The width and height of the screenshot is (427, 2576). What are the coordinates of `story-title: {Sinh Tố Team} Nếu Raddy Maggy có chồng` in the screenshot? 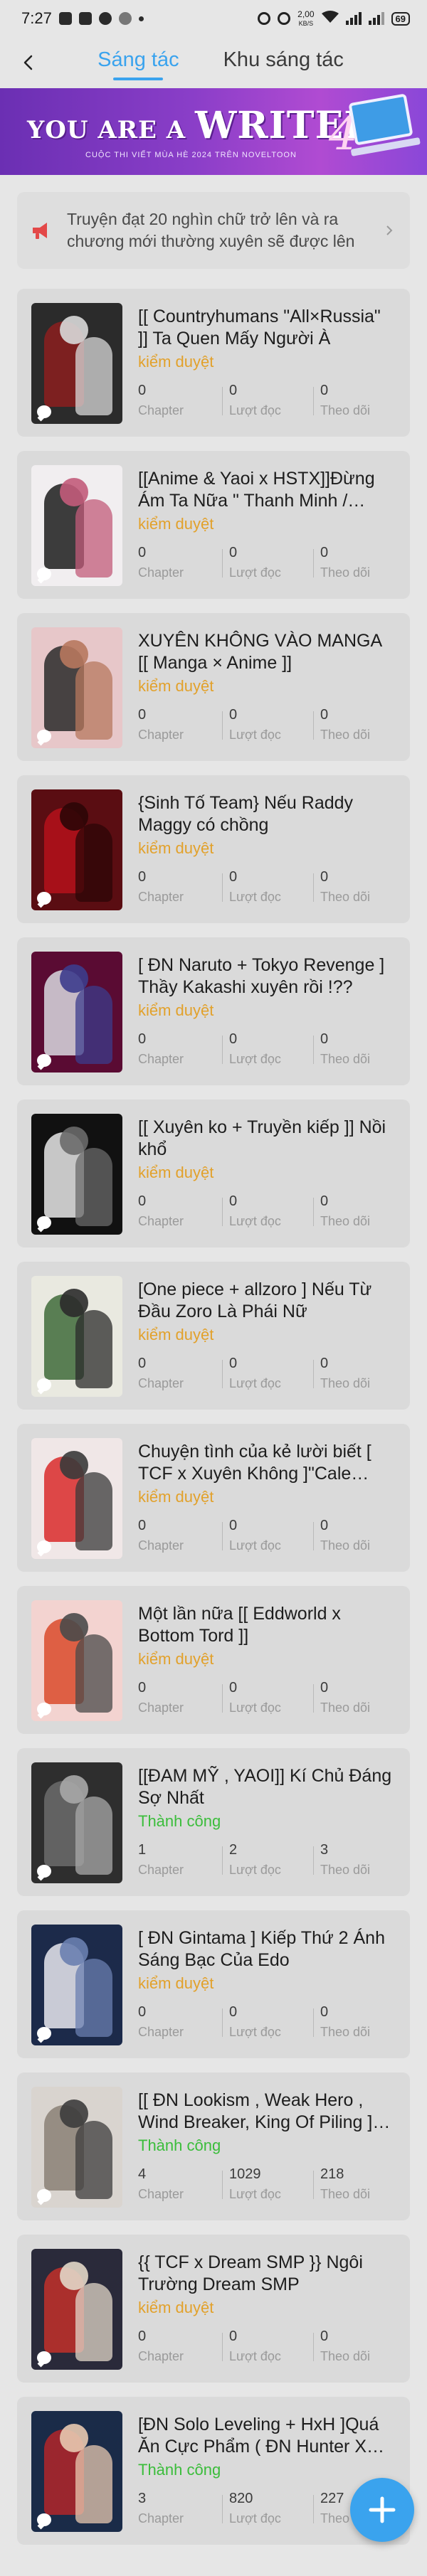 It's located at (266, 814).